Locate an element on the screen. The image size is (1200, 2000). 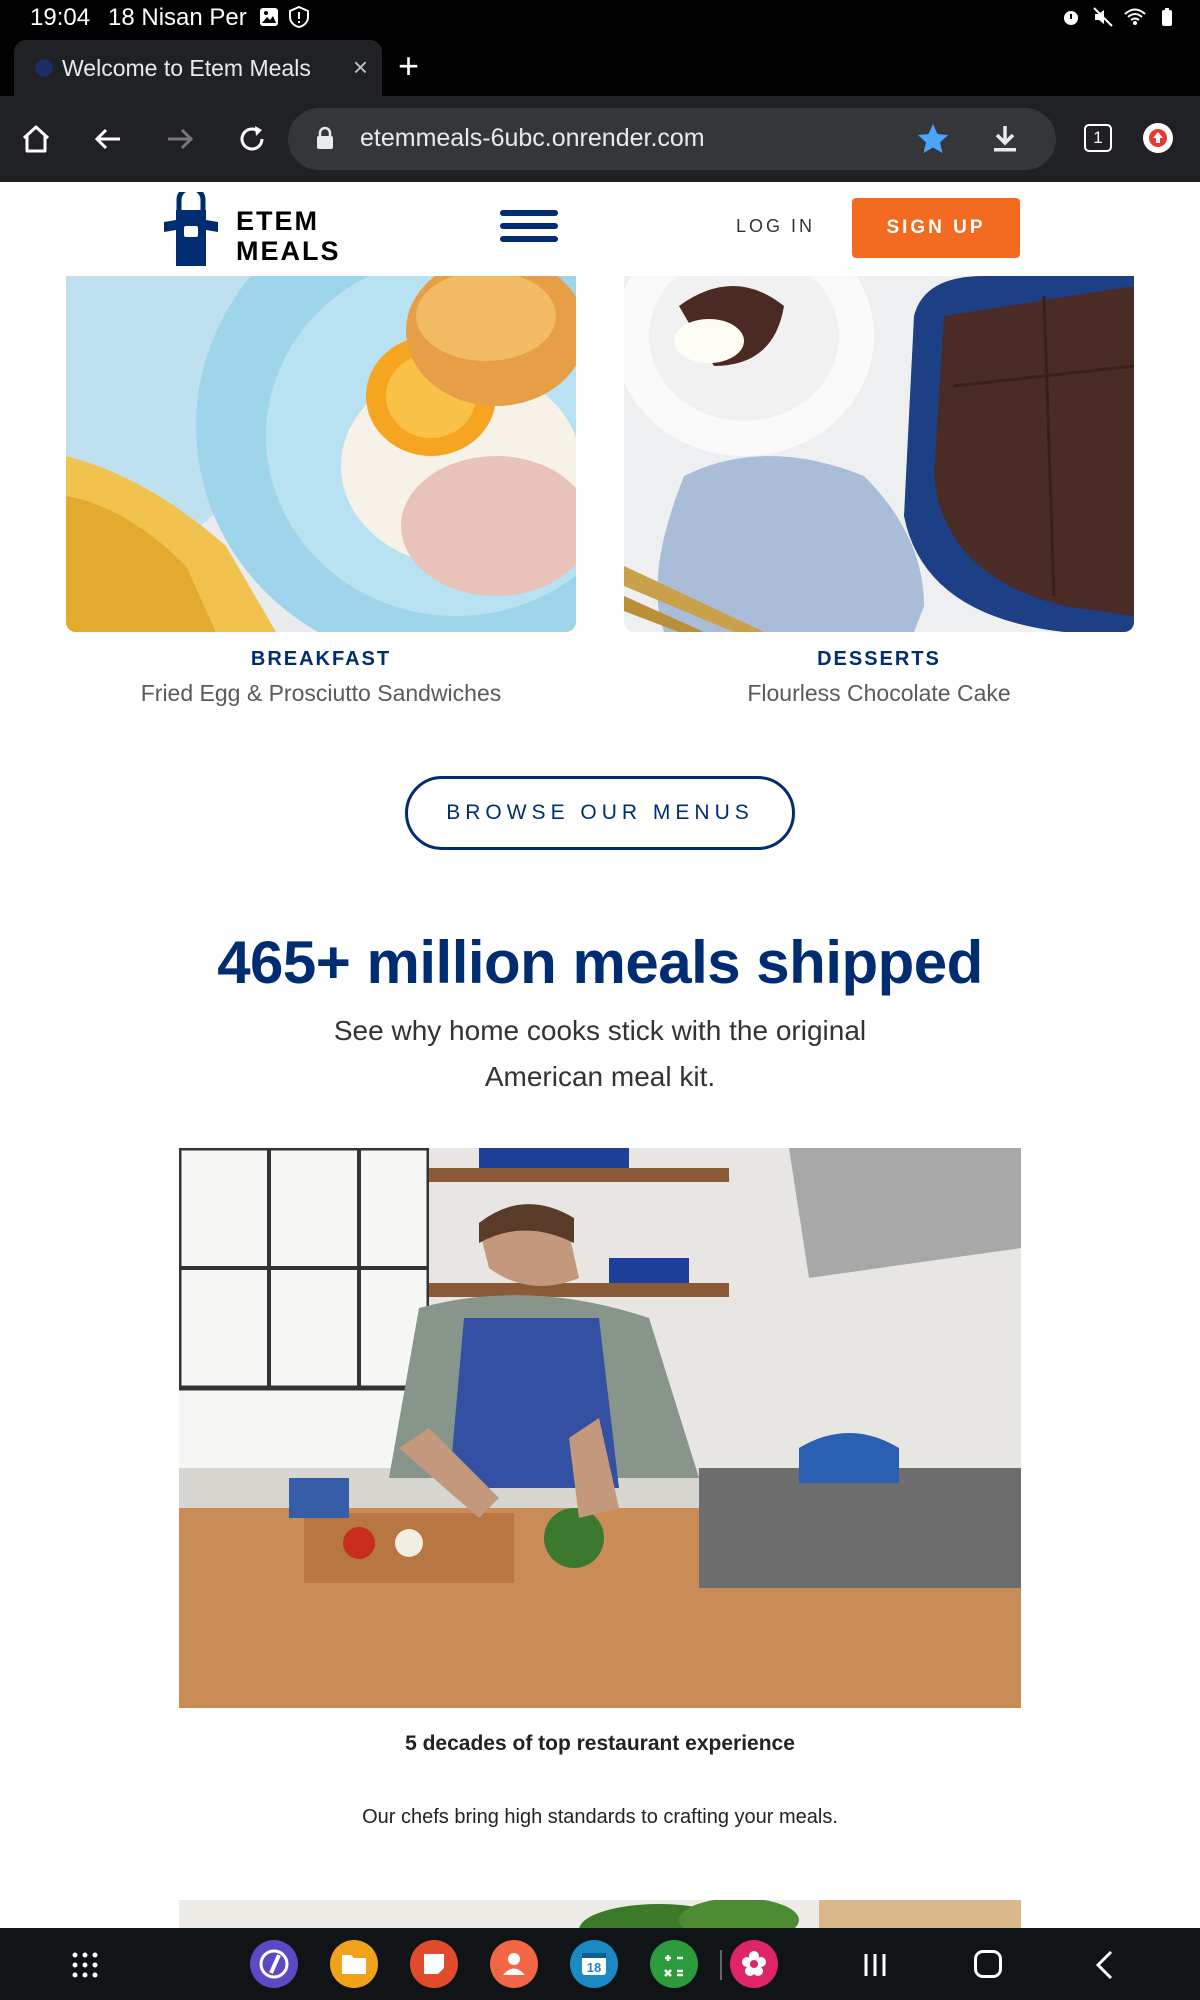
lock-icon is located at coordinates (325, 138).